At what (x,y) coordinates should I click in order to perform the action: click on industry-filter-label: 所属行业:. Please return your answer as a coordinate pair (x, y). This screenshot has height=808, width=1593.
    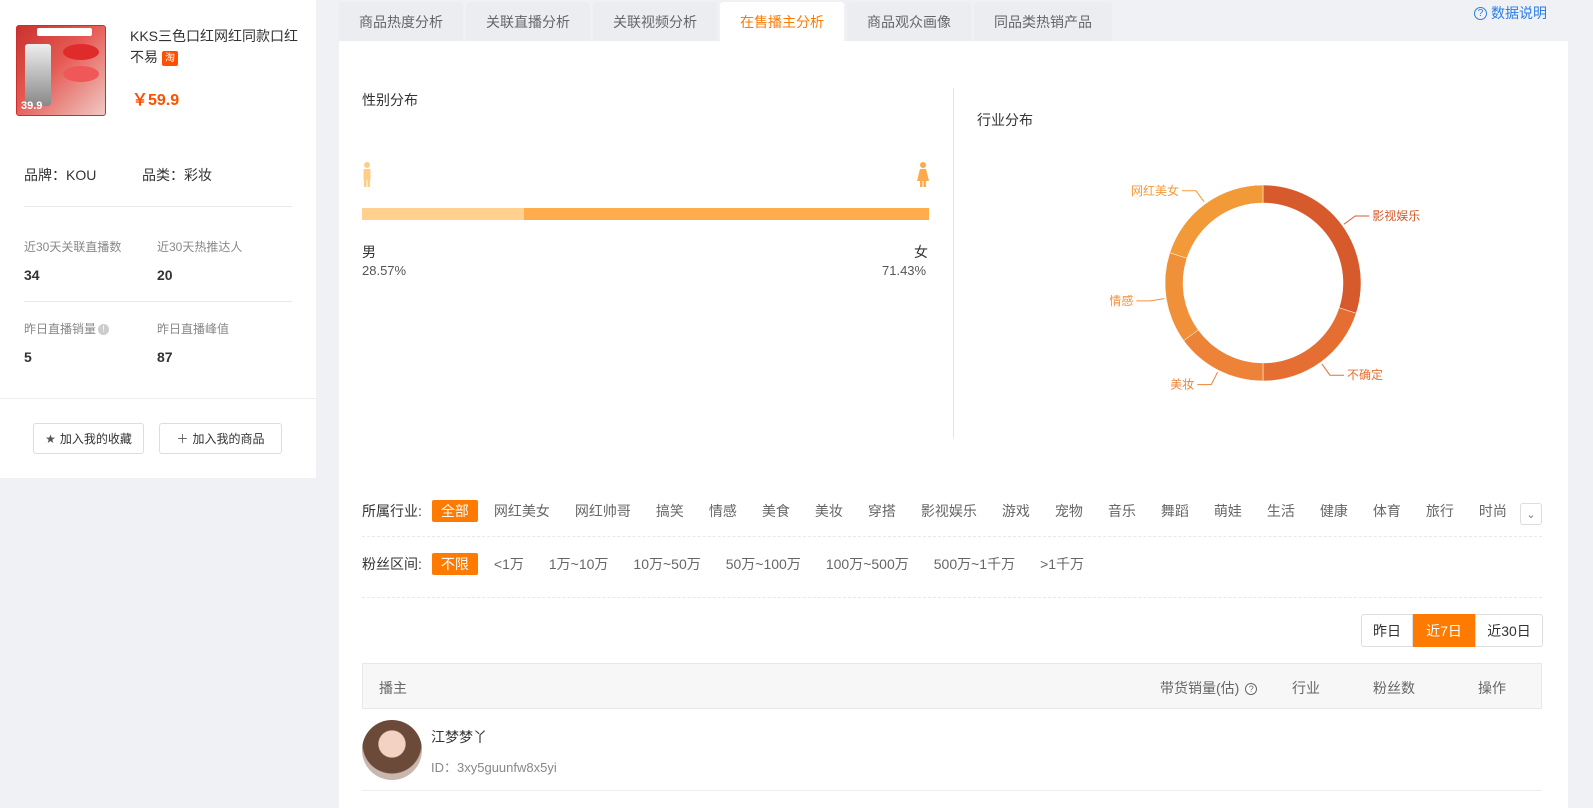
    Looking at the image, I should click on (392, 511).